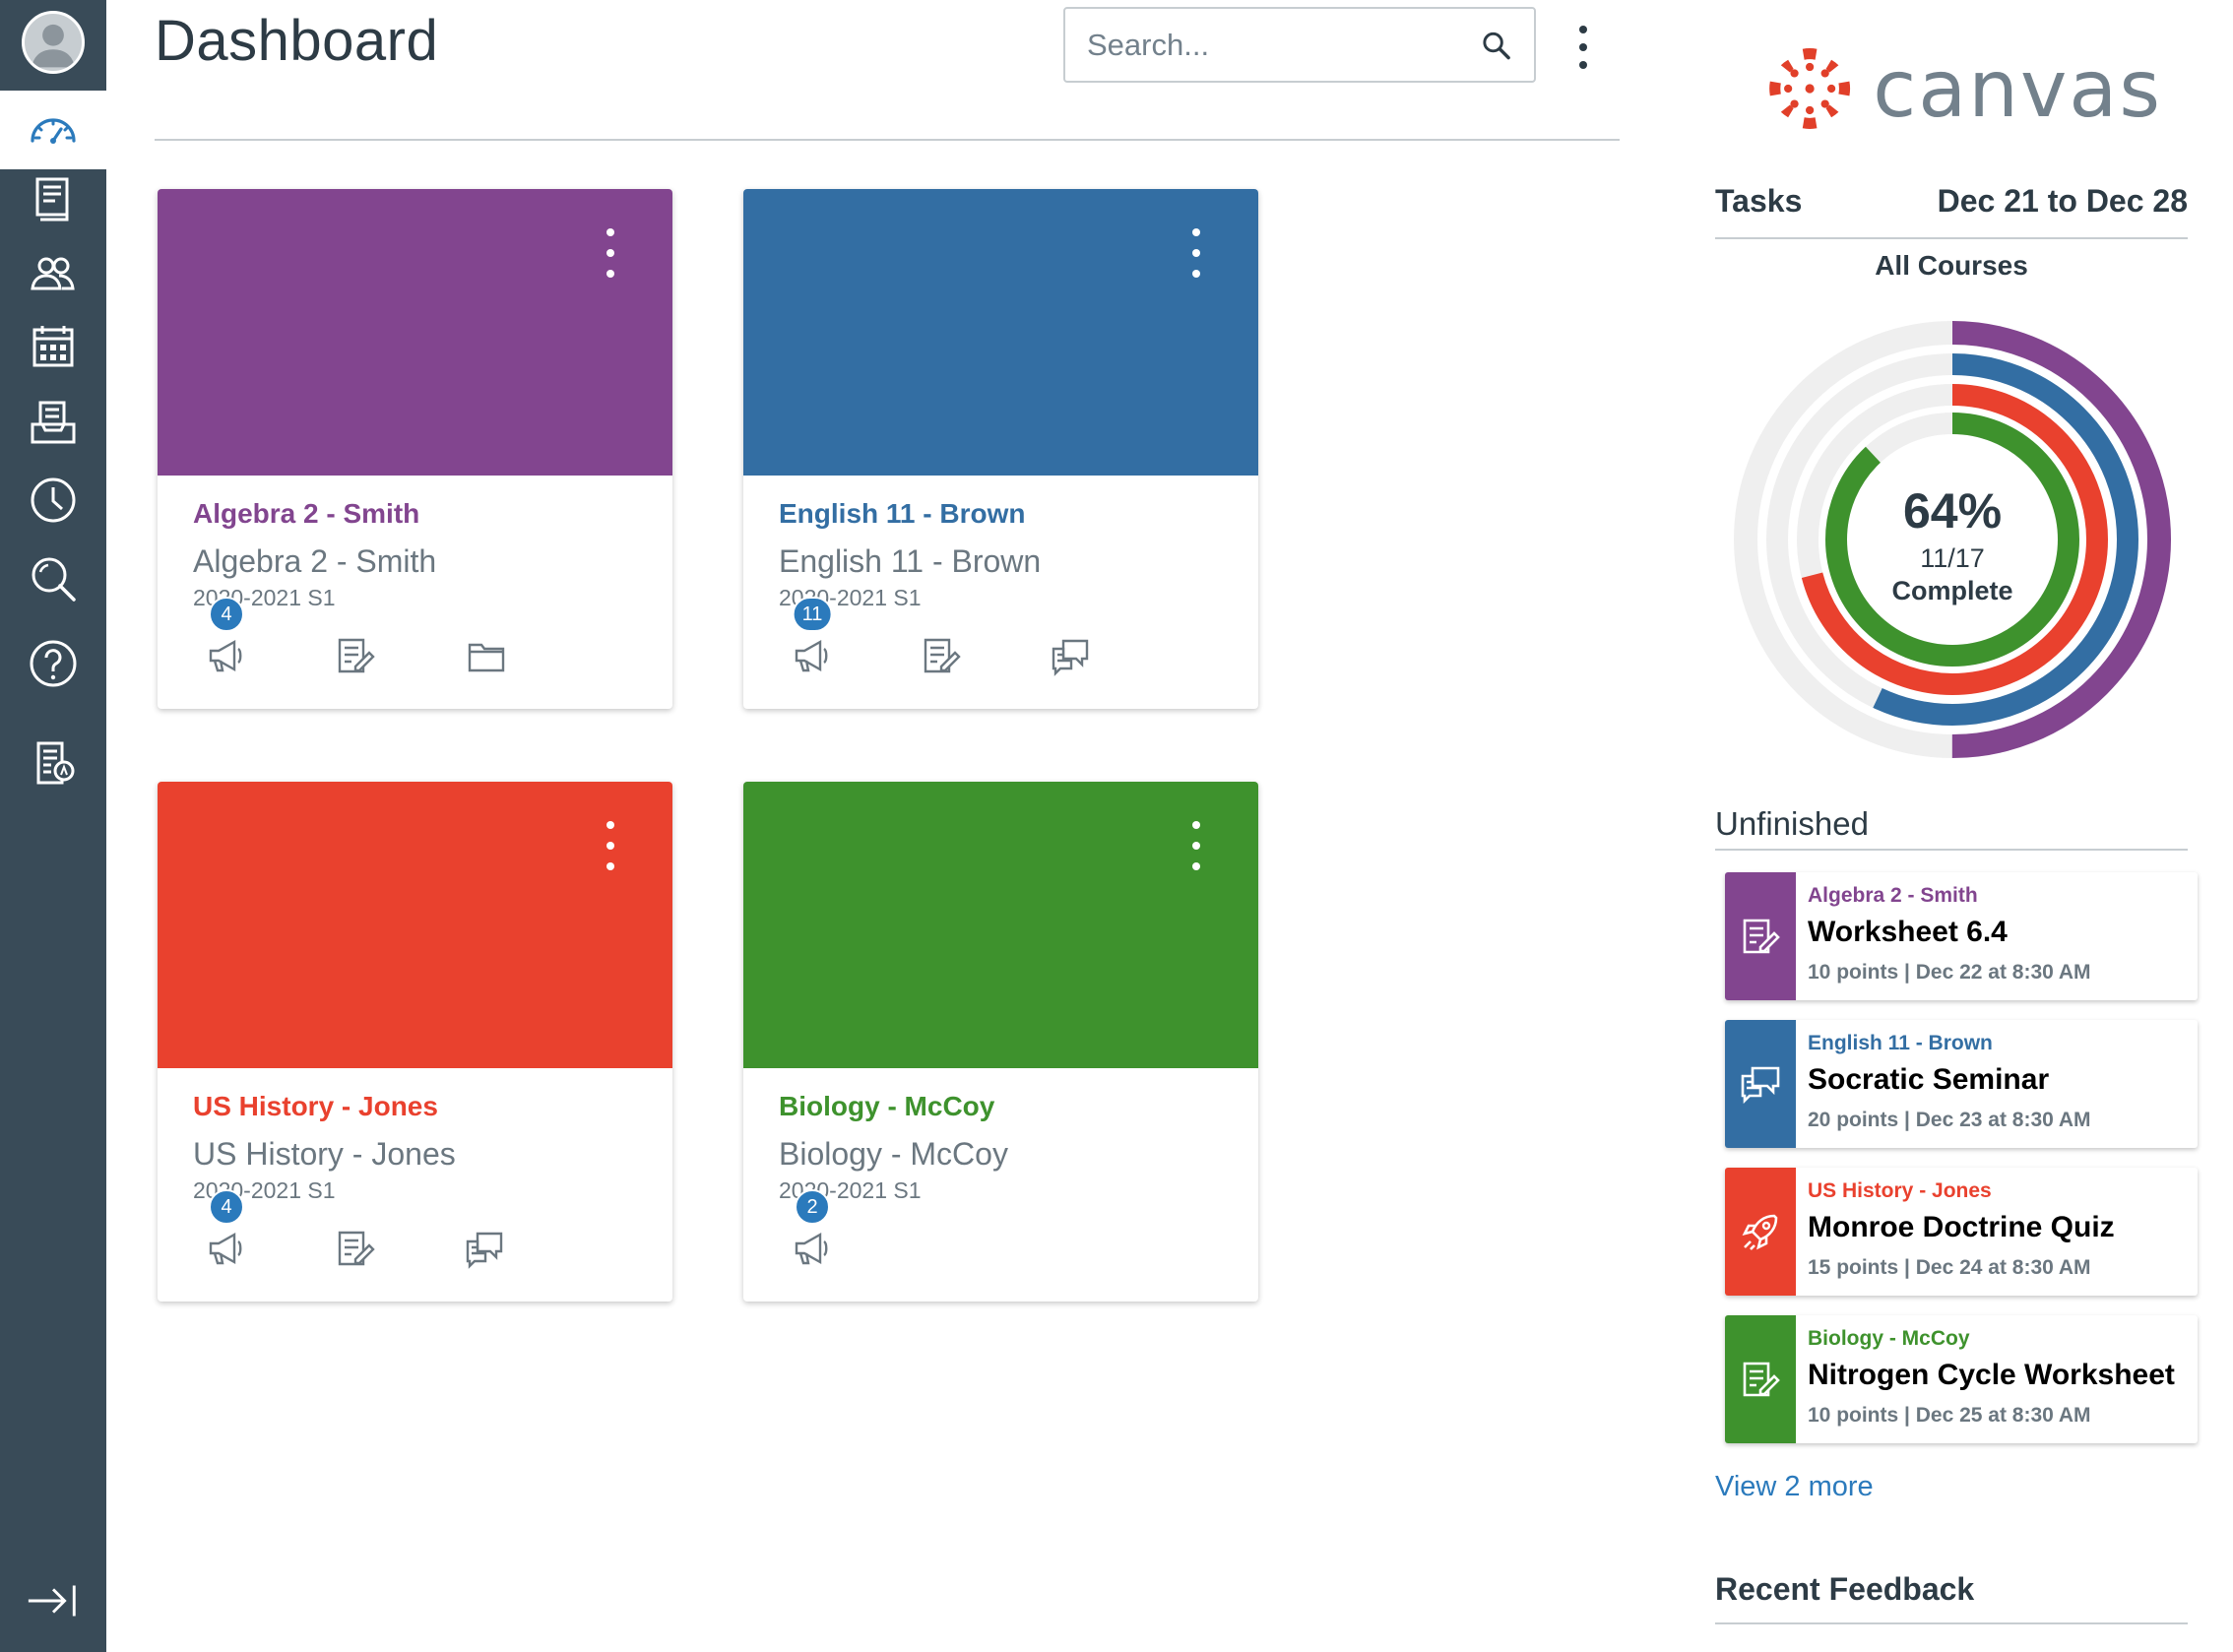  I want to click on search-box, so click(1299, 45).